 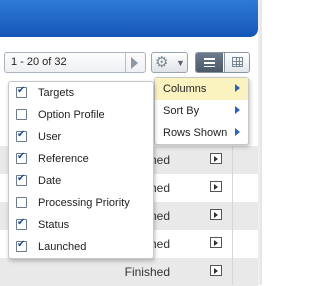 I want to click on column-option-label: User, so click(x=50, y=137).